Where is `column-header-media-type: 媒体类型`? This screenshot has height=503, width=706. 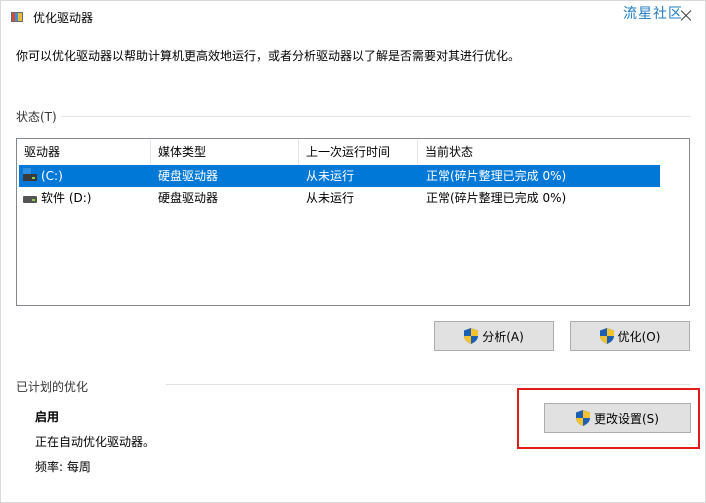
column-header-media-type: 媒体类型 is located at coordinates (225, 152).